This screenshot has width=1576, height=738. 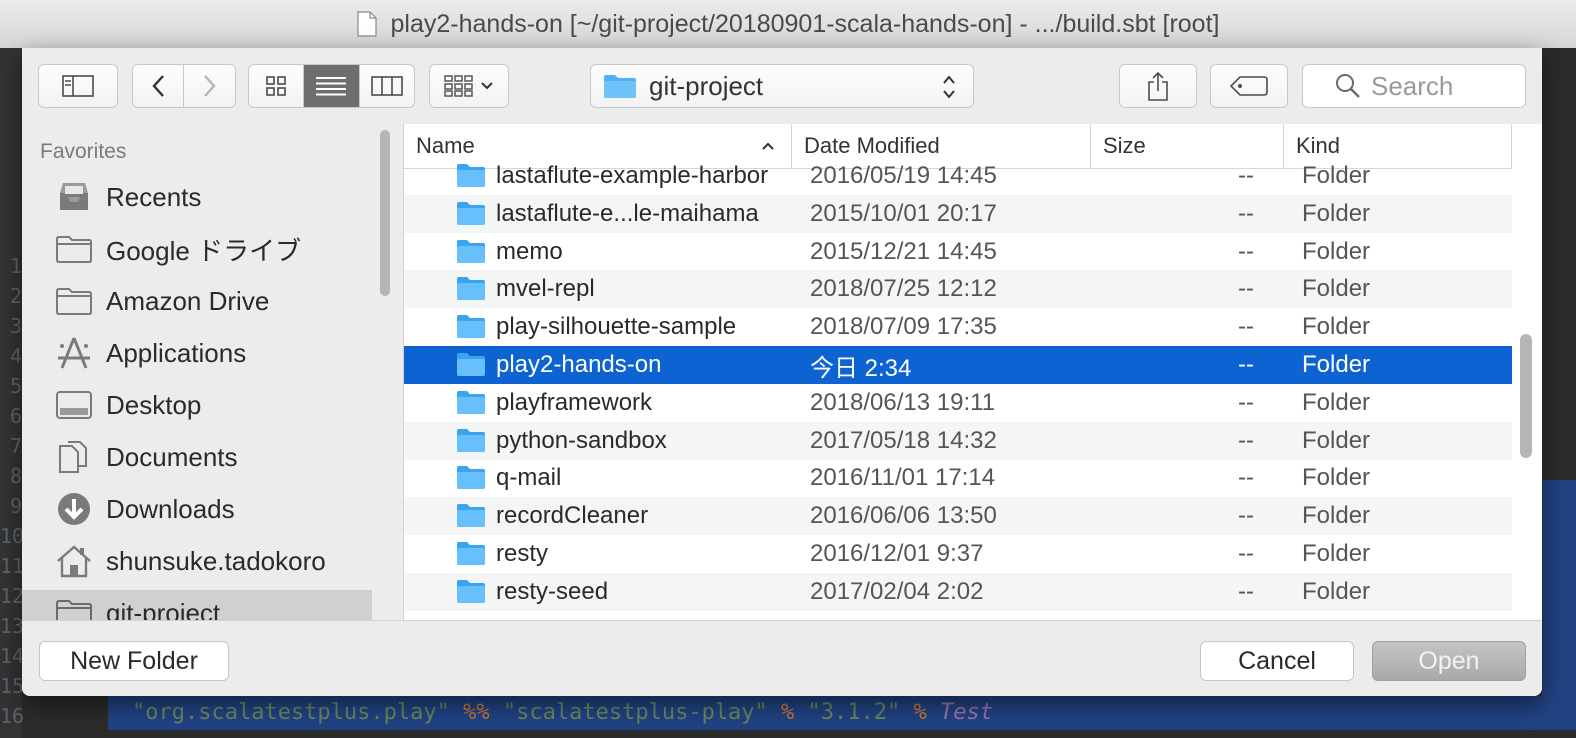 What do you see at coordinates (572, 516) in the screenshot?
I see `file-name: recordCleaner` at bounding box center [572, 516].